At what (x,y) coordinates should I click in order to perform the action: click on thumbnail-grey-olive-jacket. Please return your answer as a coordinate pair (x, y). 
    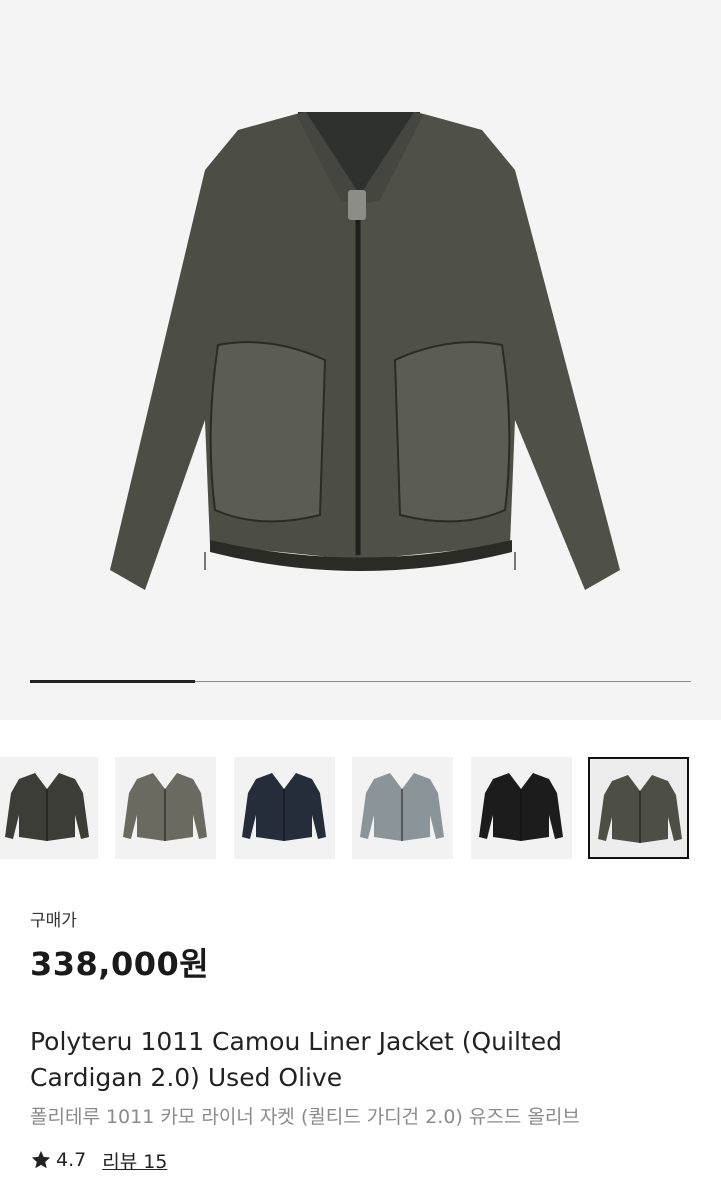
    Looking at the image, I should click on (165, 808).